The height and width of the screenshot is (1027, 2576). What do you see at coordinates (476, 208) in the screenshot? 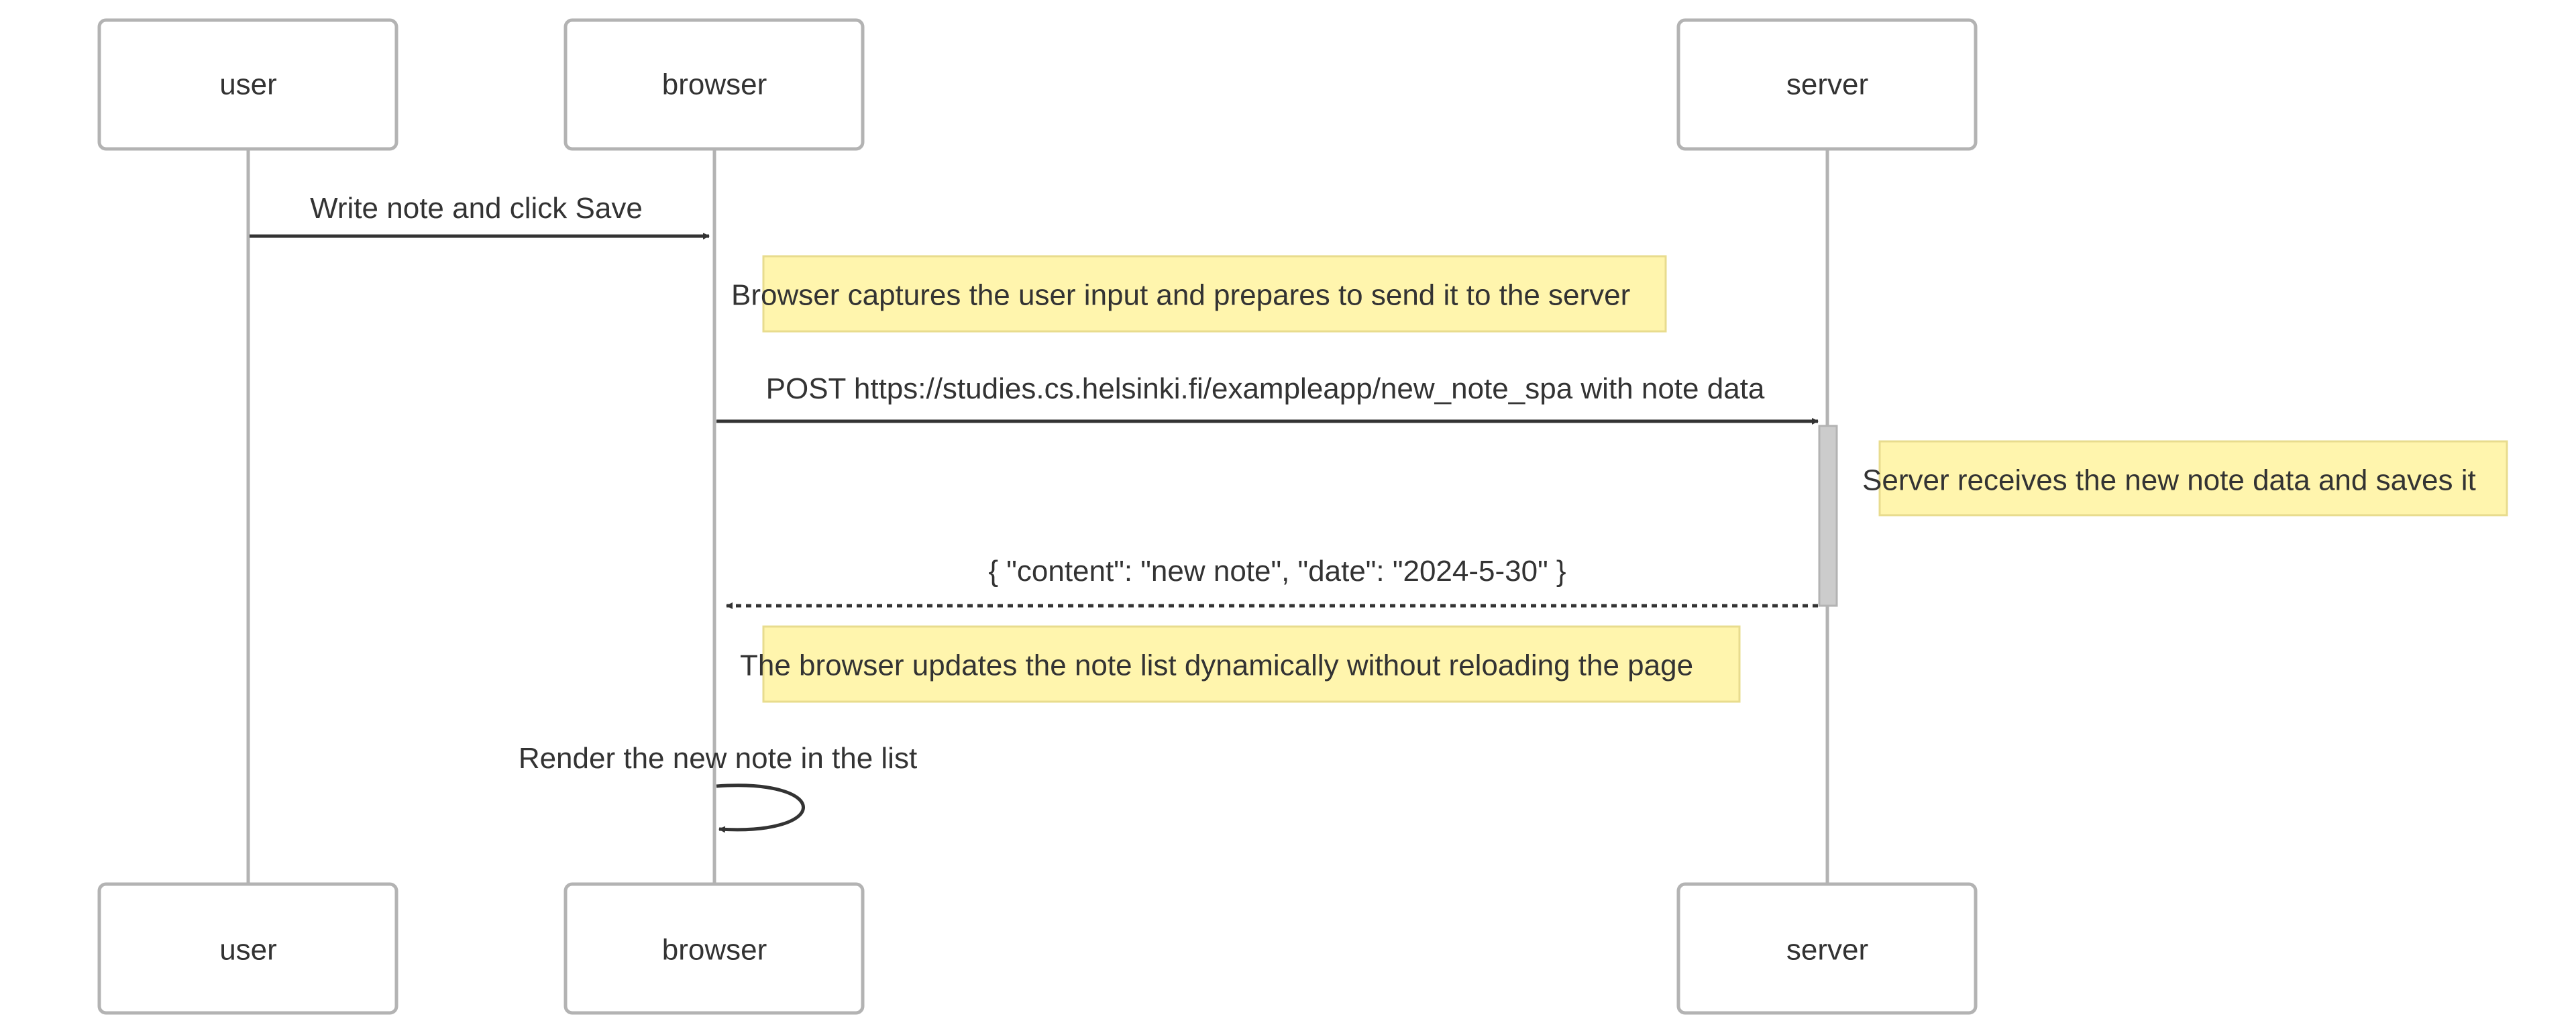
I see `message-label: Write note and click Save` at bounding box center [476, 208].